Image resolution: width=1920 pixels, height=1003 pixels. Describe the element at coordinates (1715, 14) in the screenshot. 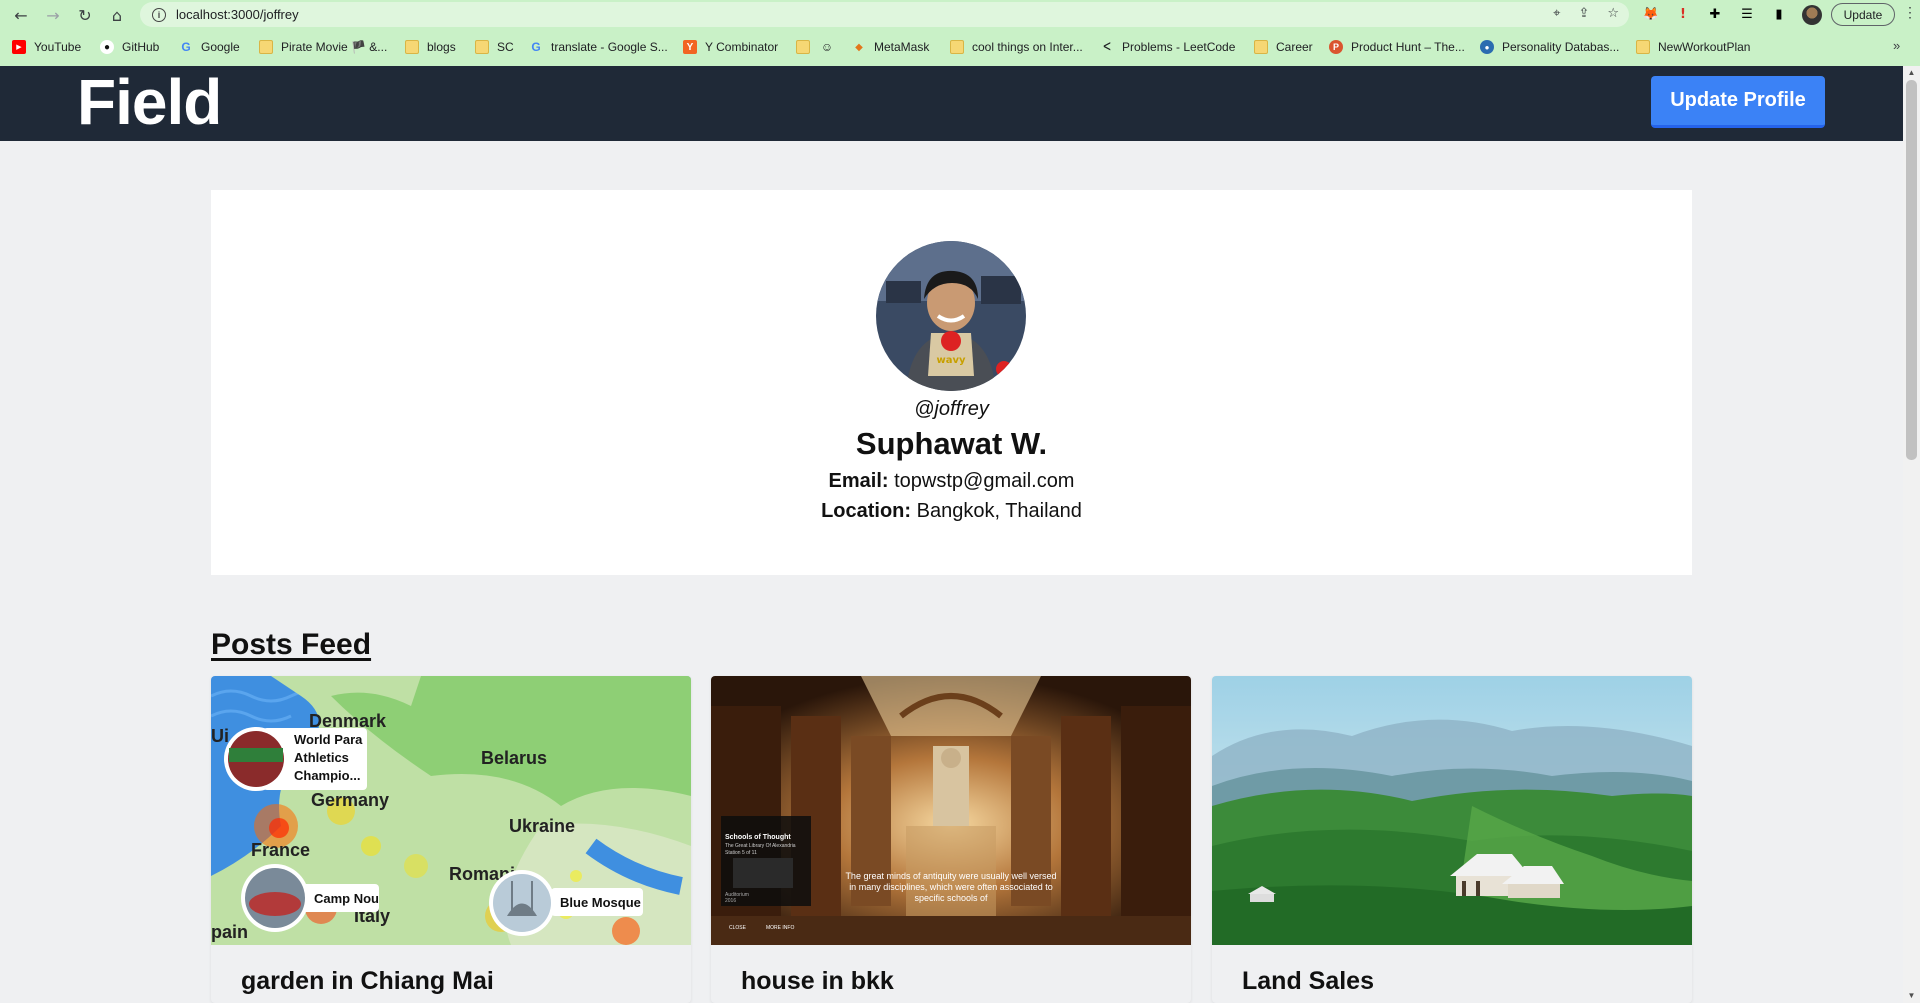

I see `extensions-puzzle-icon: ✚` at that location.